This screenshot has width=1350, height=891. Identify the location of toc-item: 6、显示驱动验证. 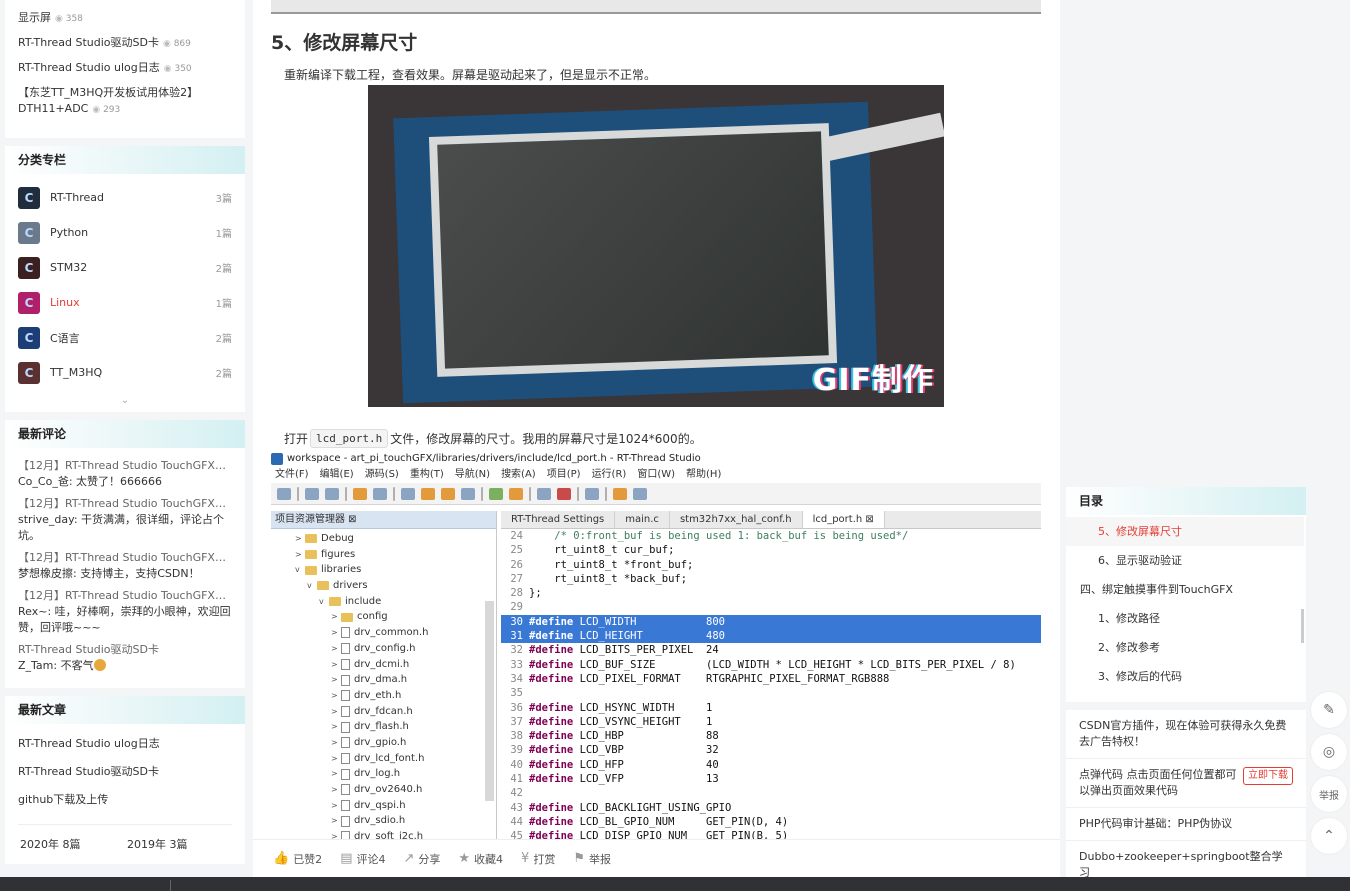
(1185, 560).